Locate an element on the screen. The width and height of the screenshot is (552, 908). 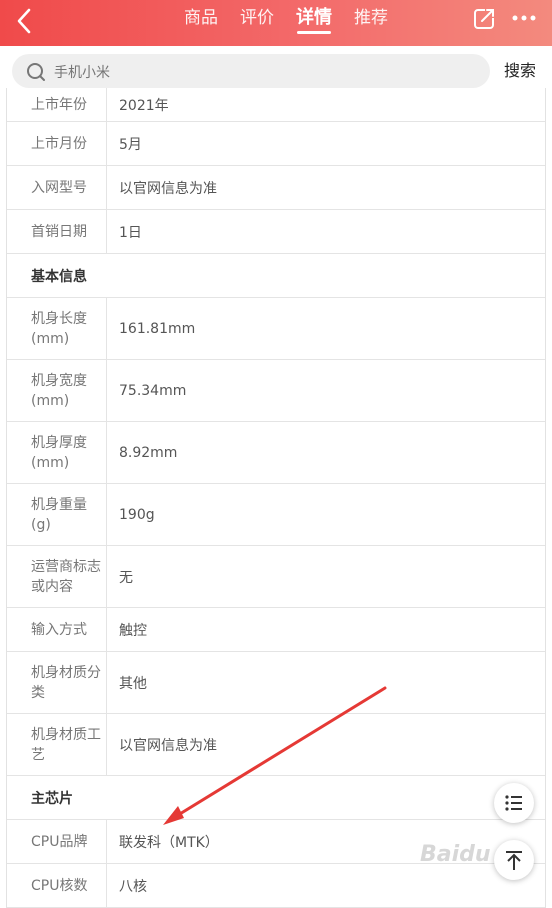
more-dots-icon is located at coordinates (524, 18).